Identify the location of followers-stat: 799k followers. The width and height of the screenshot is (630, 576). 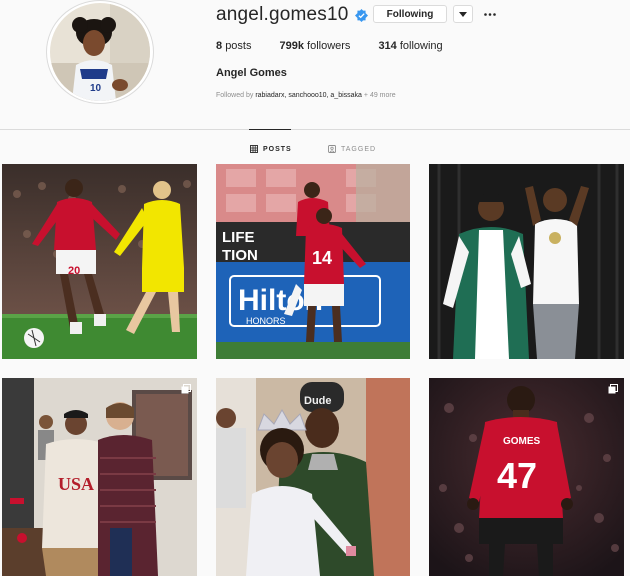
(314, 47).